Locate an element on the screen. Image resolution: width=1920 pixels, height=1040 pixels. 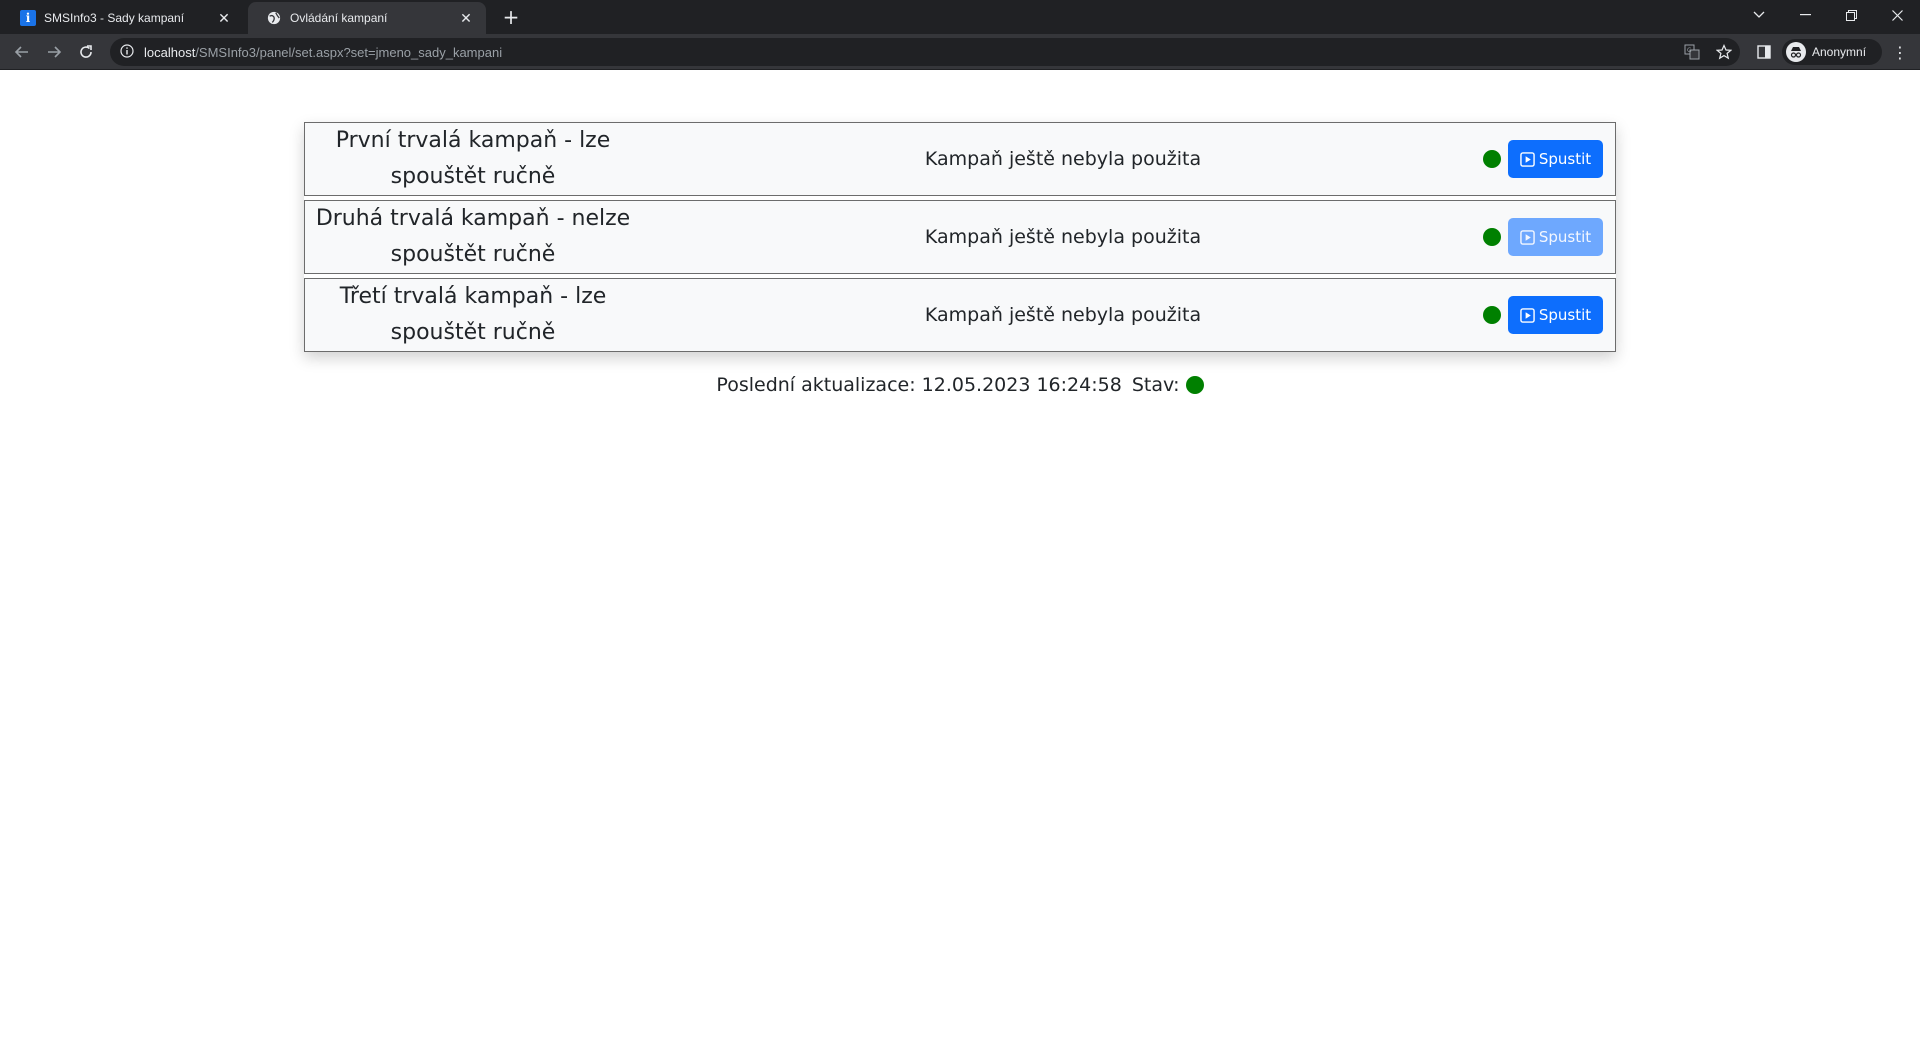
tab-title: SMSInfo3 - Sady kampaní is located at coordinates (114, 18).